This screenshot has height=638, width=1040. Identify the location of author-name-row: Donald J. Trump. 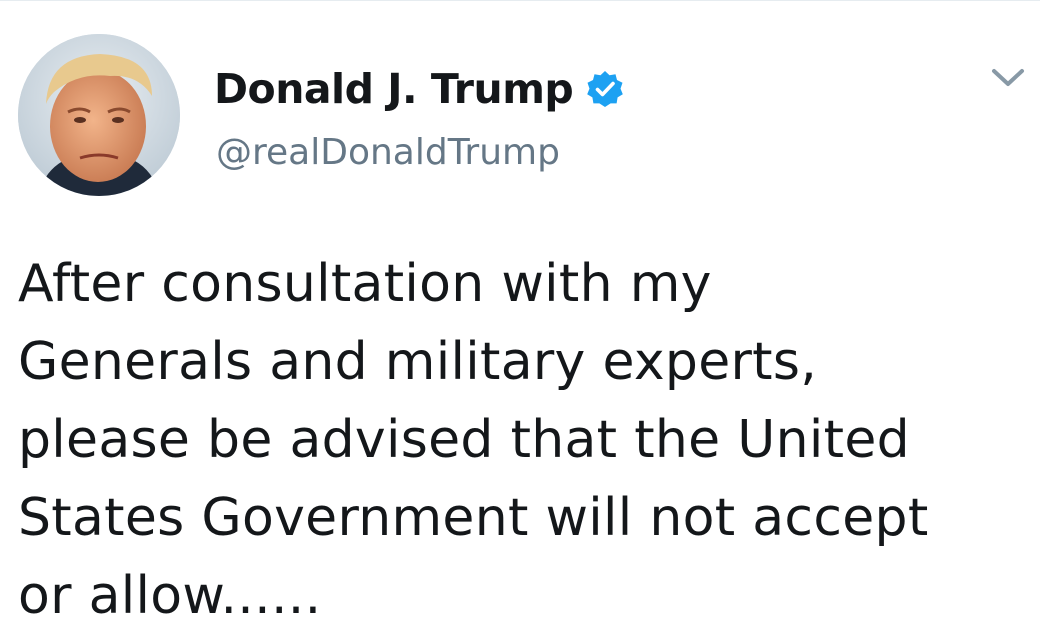
(419, 89).